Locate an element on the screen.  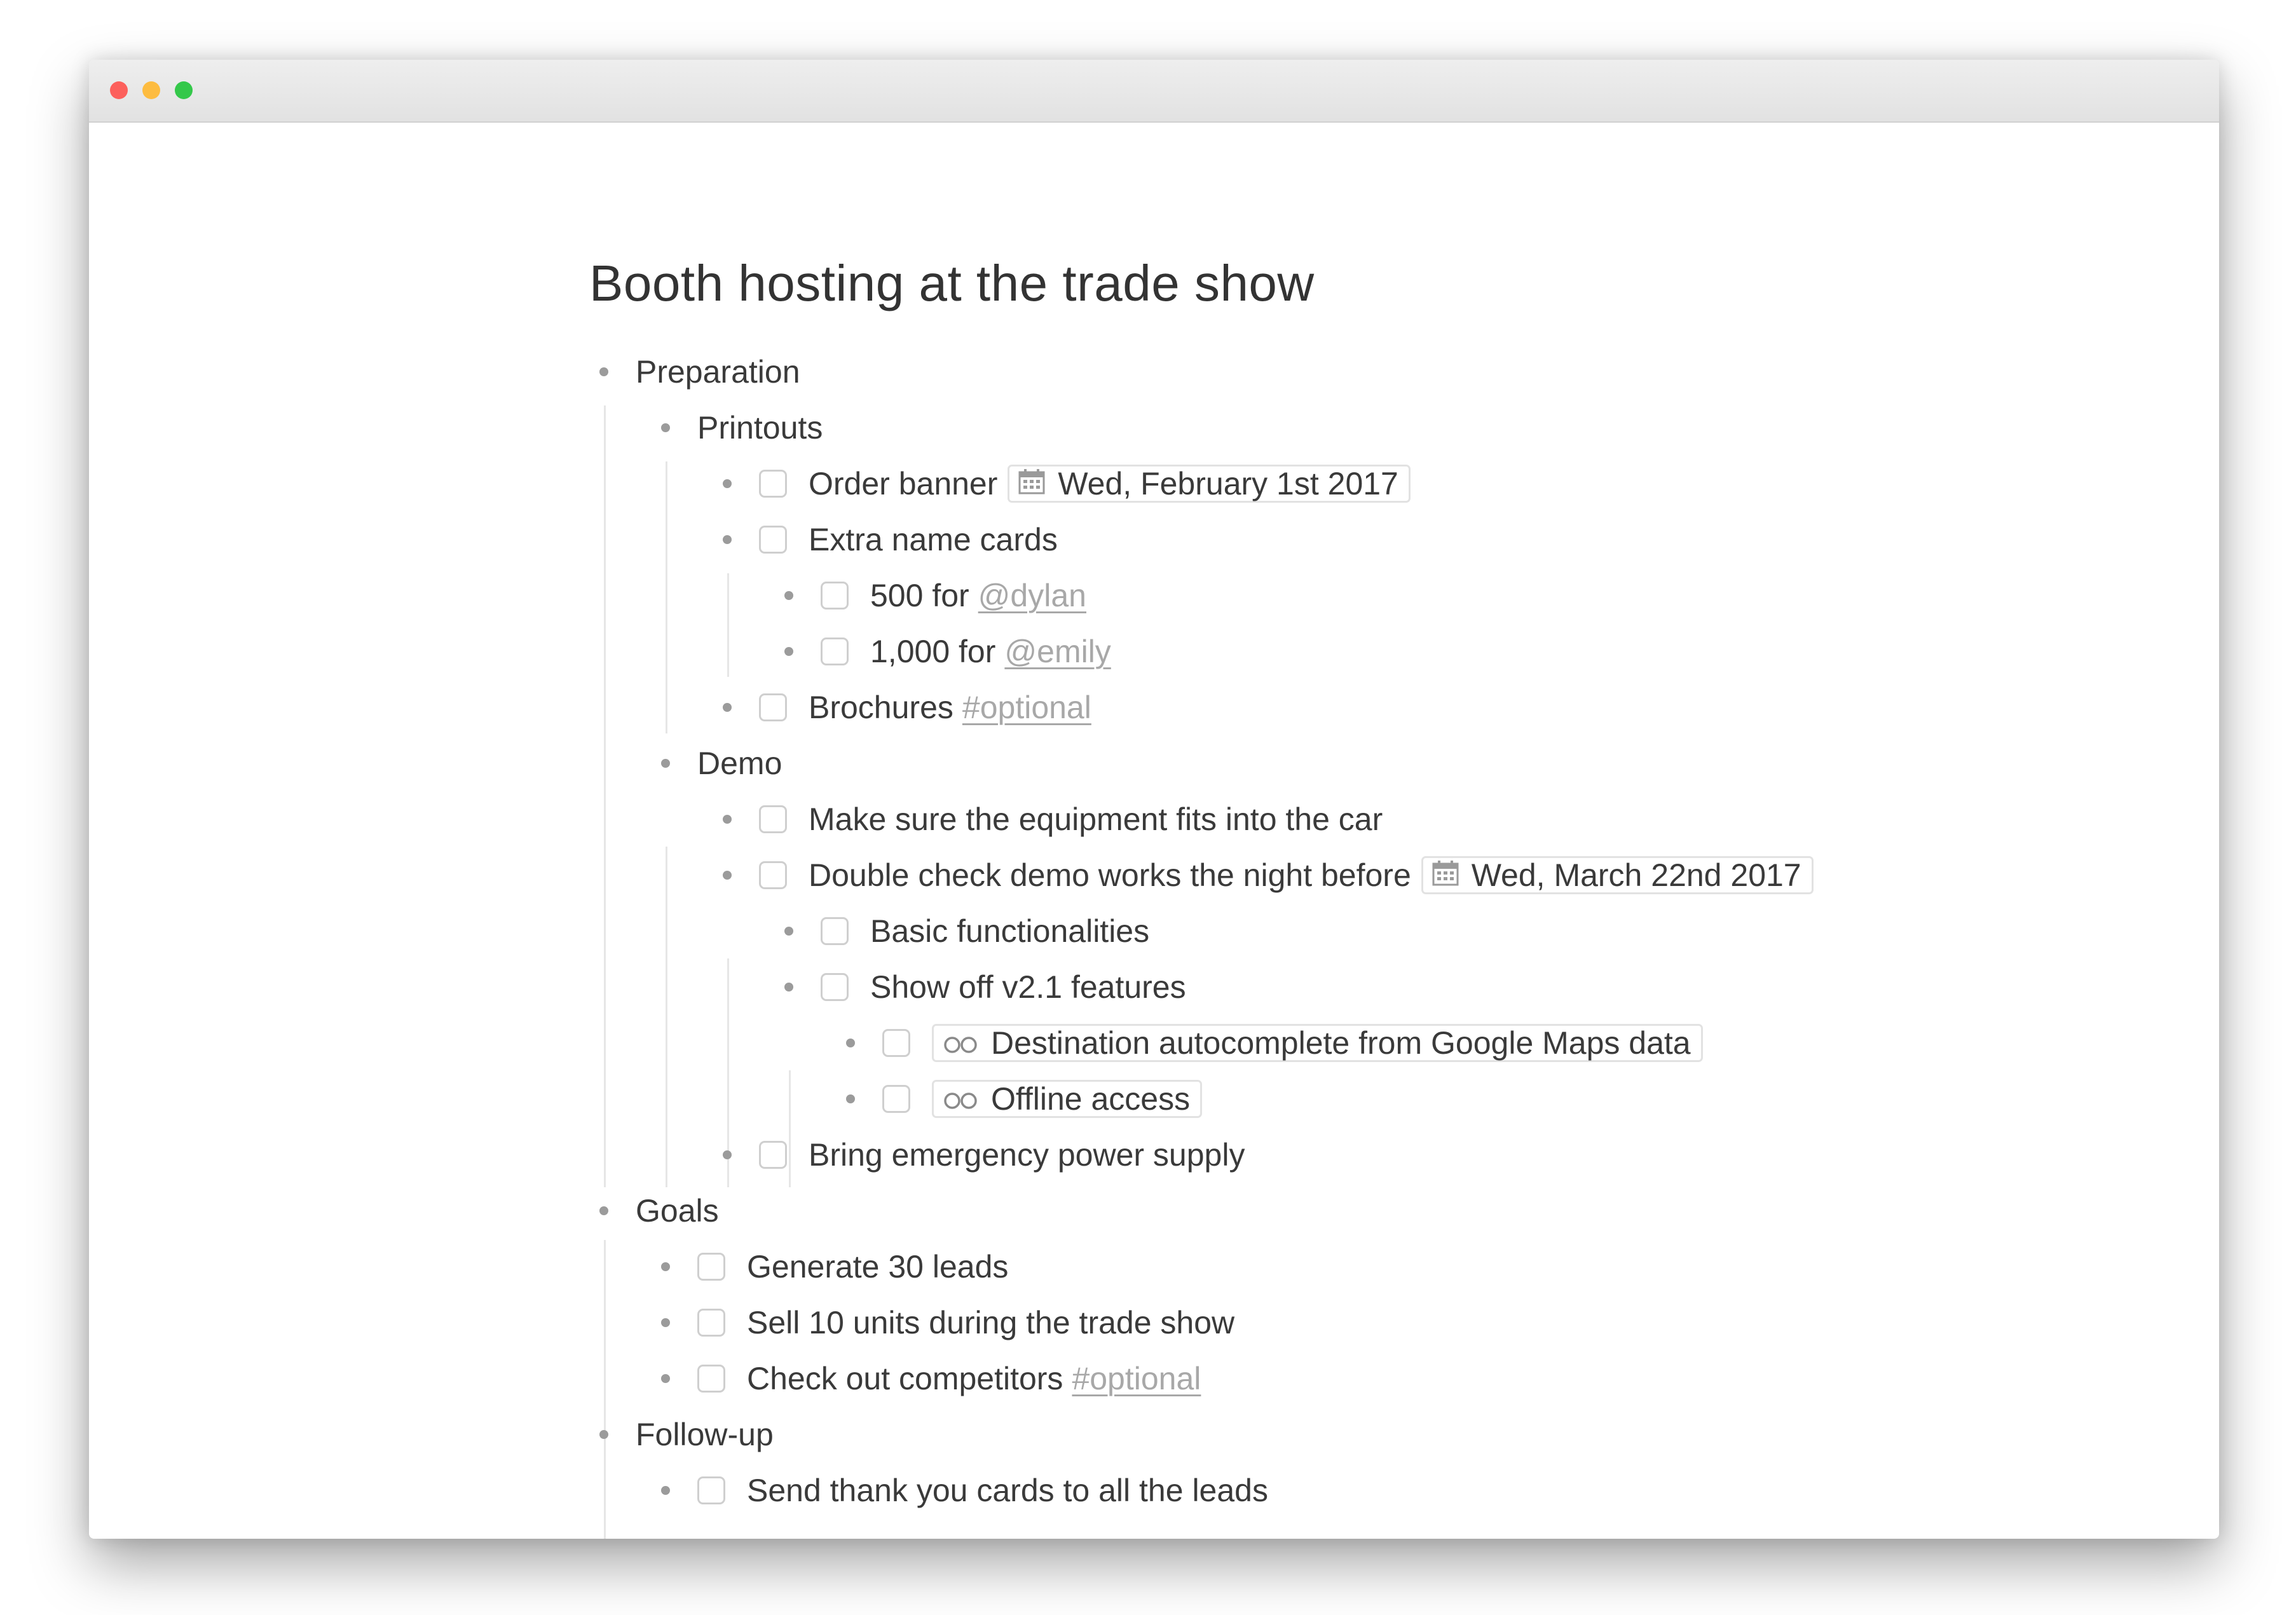
list-item: Sell 10 units during the trade show is located at coordinates (948, 1323).